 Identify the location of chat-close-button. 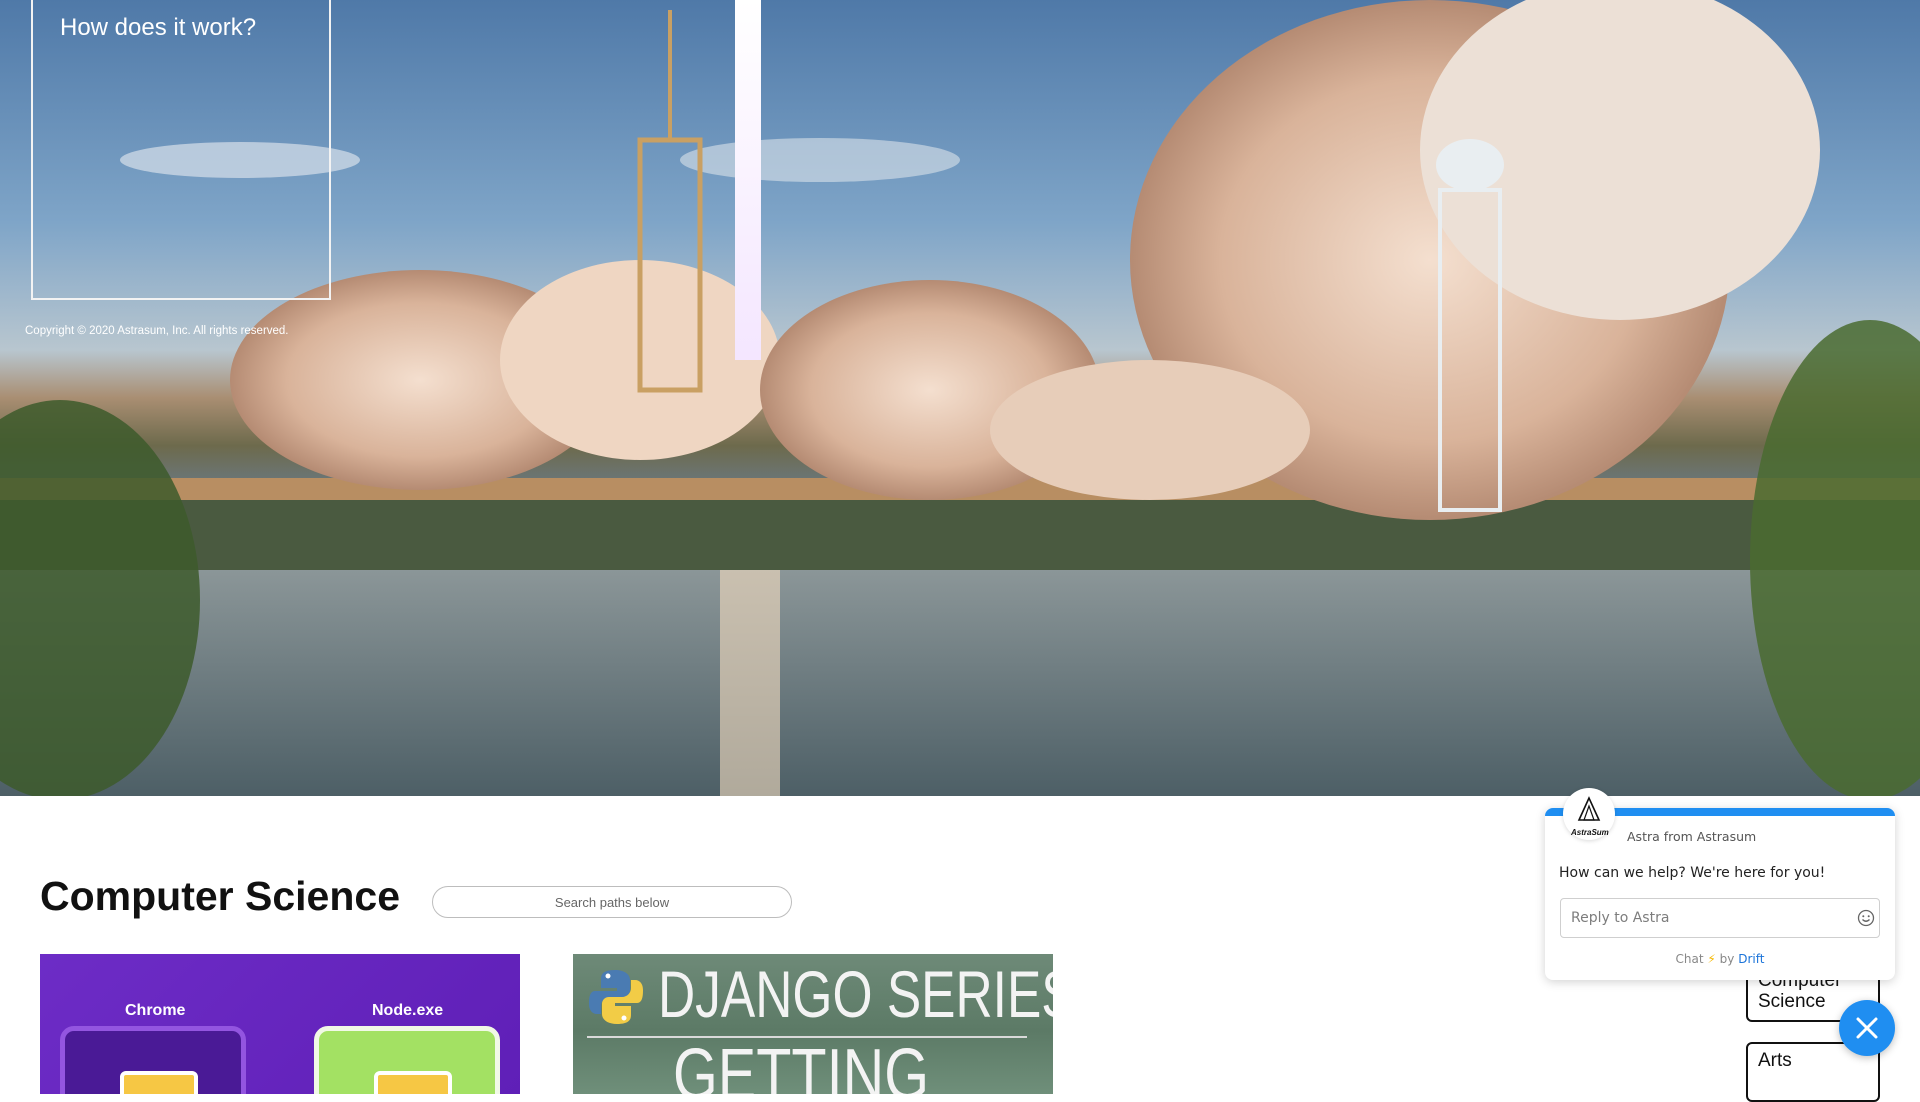
(1867, 1028).